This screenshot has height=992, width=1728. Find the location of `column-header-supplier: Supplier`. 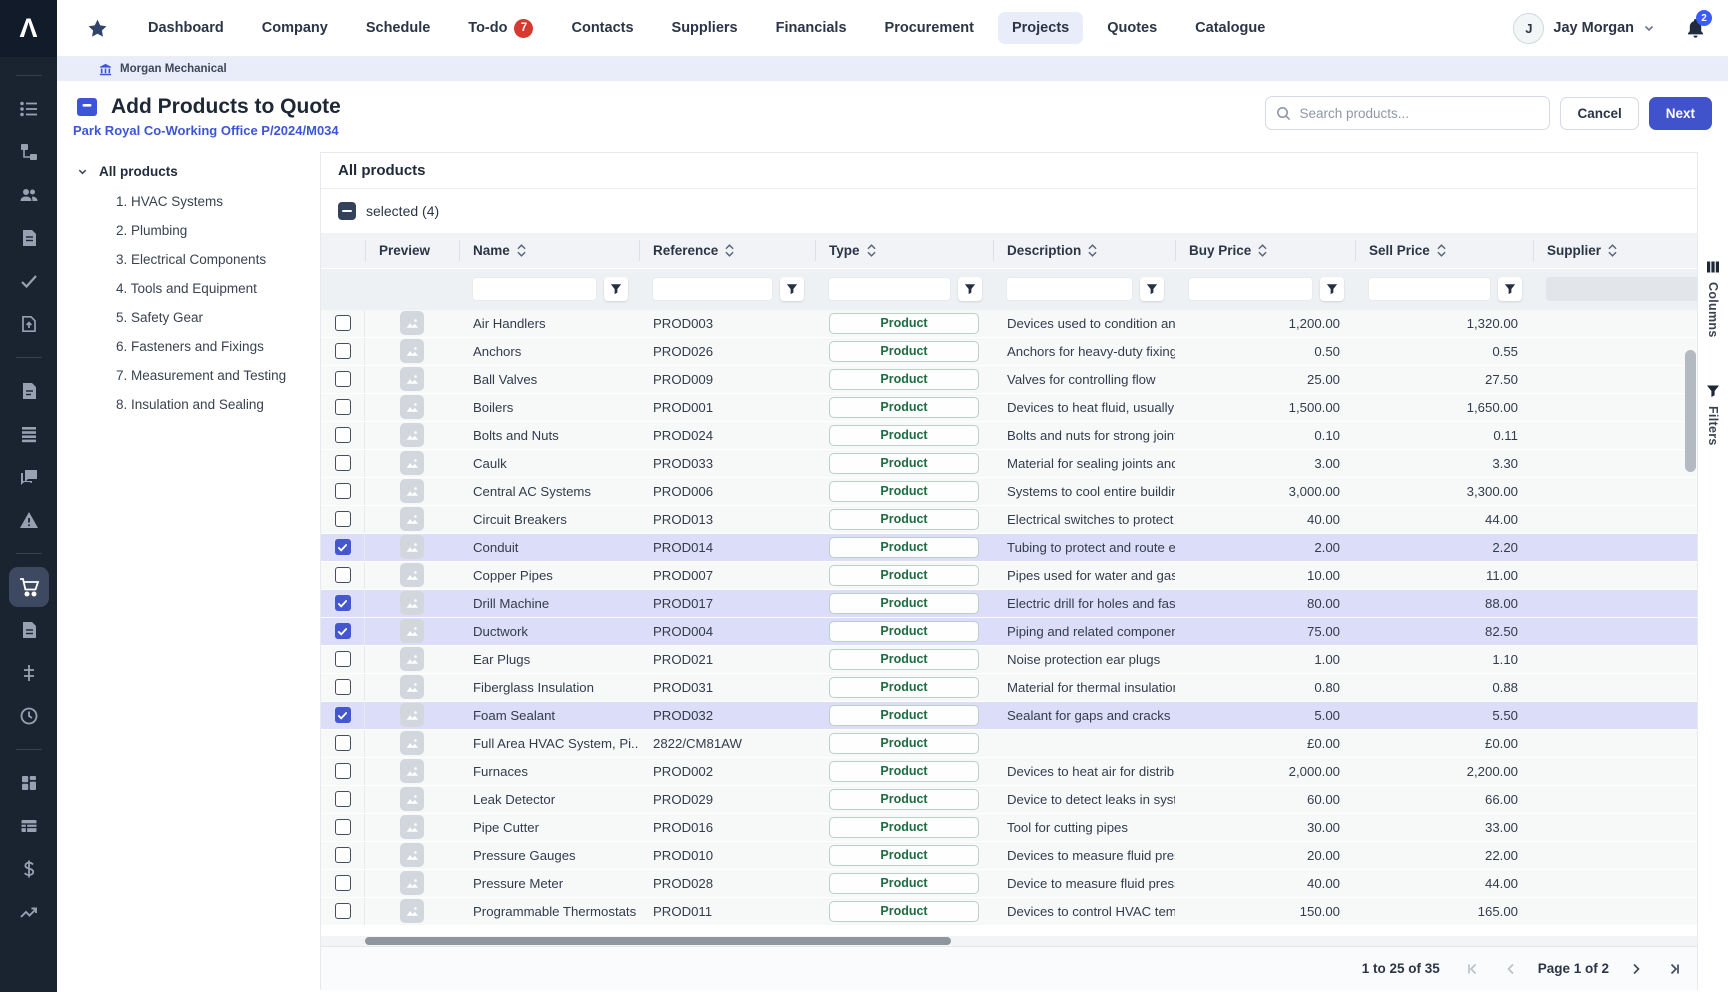

column-header-supplier: Supplier is located at coordinates (1615, 250).